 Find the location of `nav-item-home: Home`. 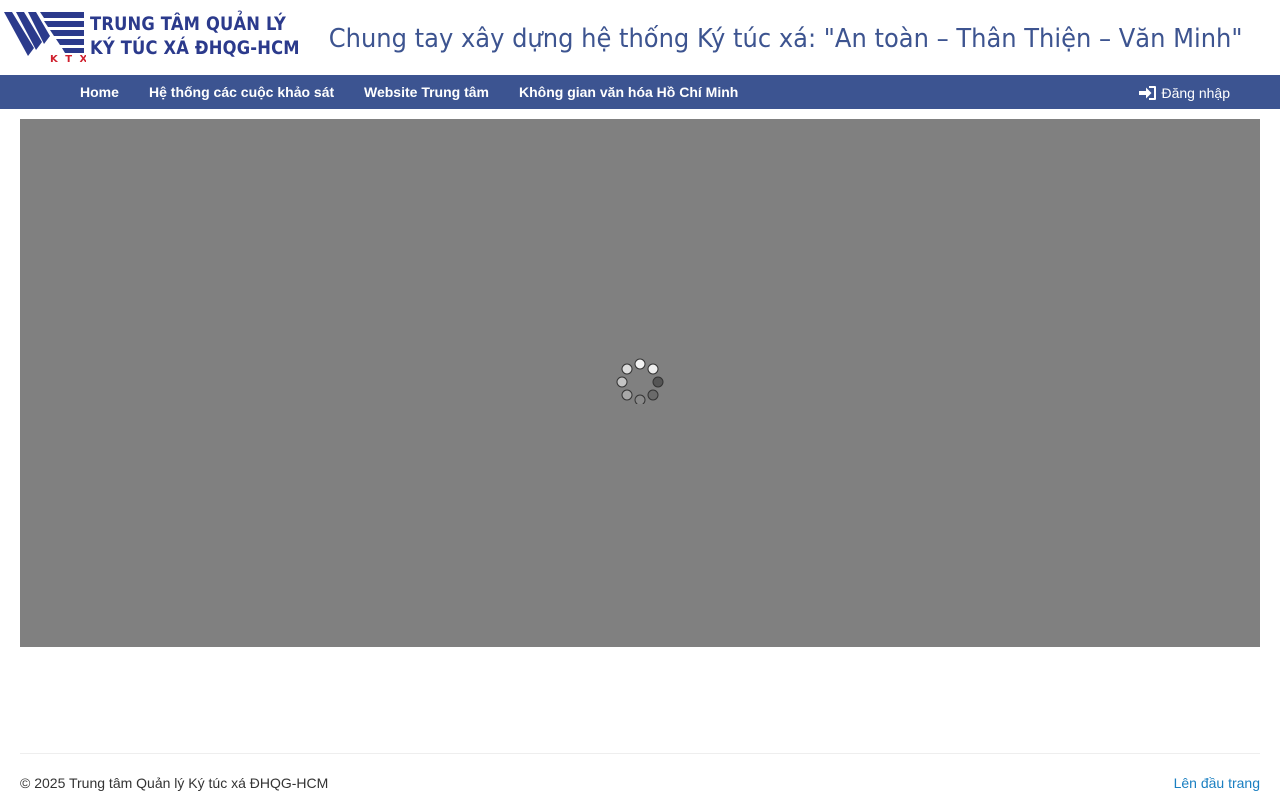

nav-item-home: Home is located at coordinates (99, 92).